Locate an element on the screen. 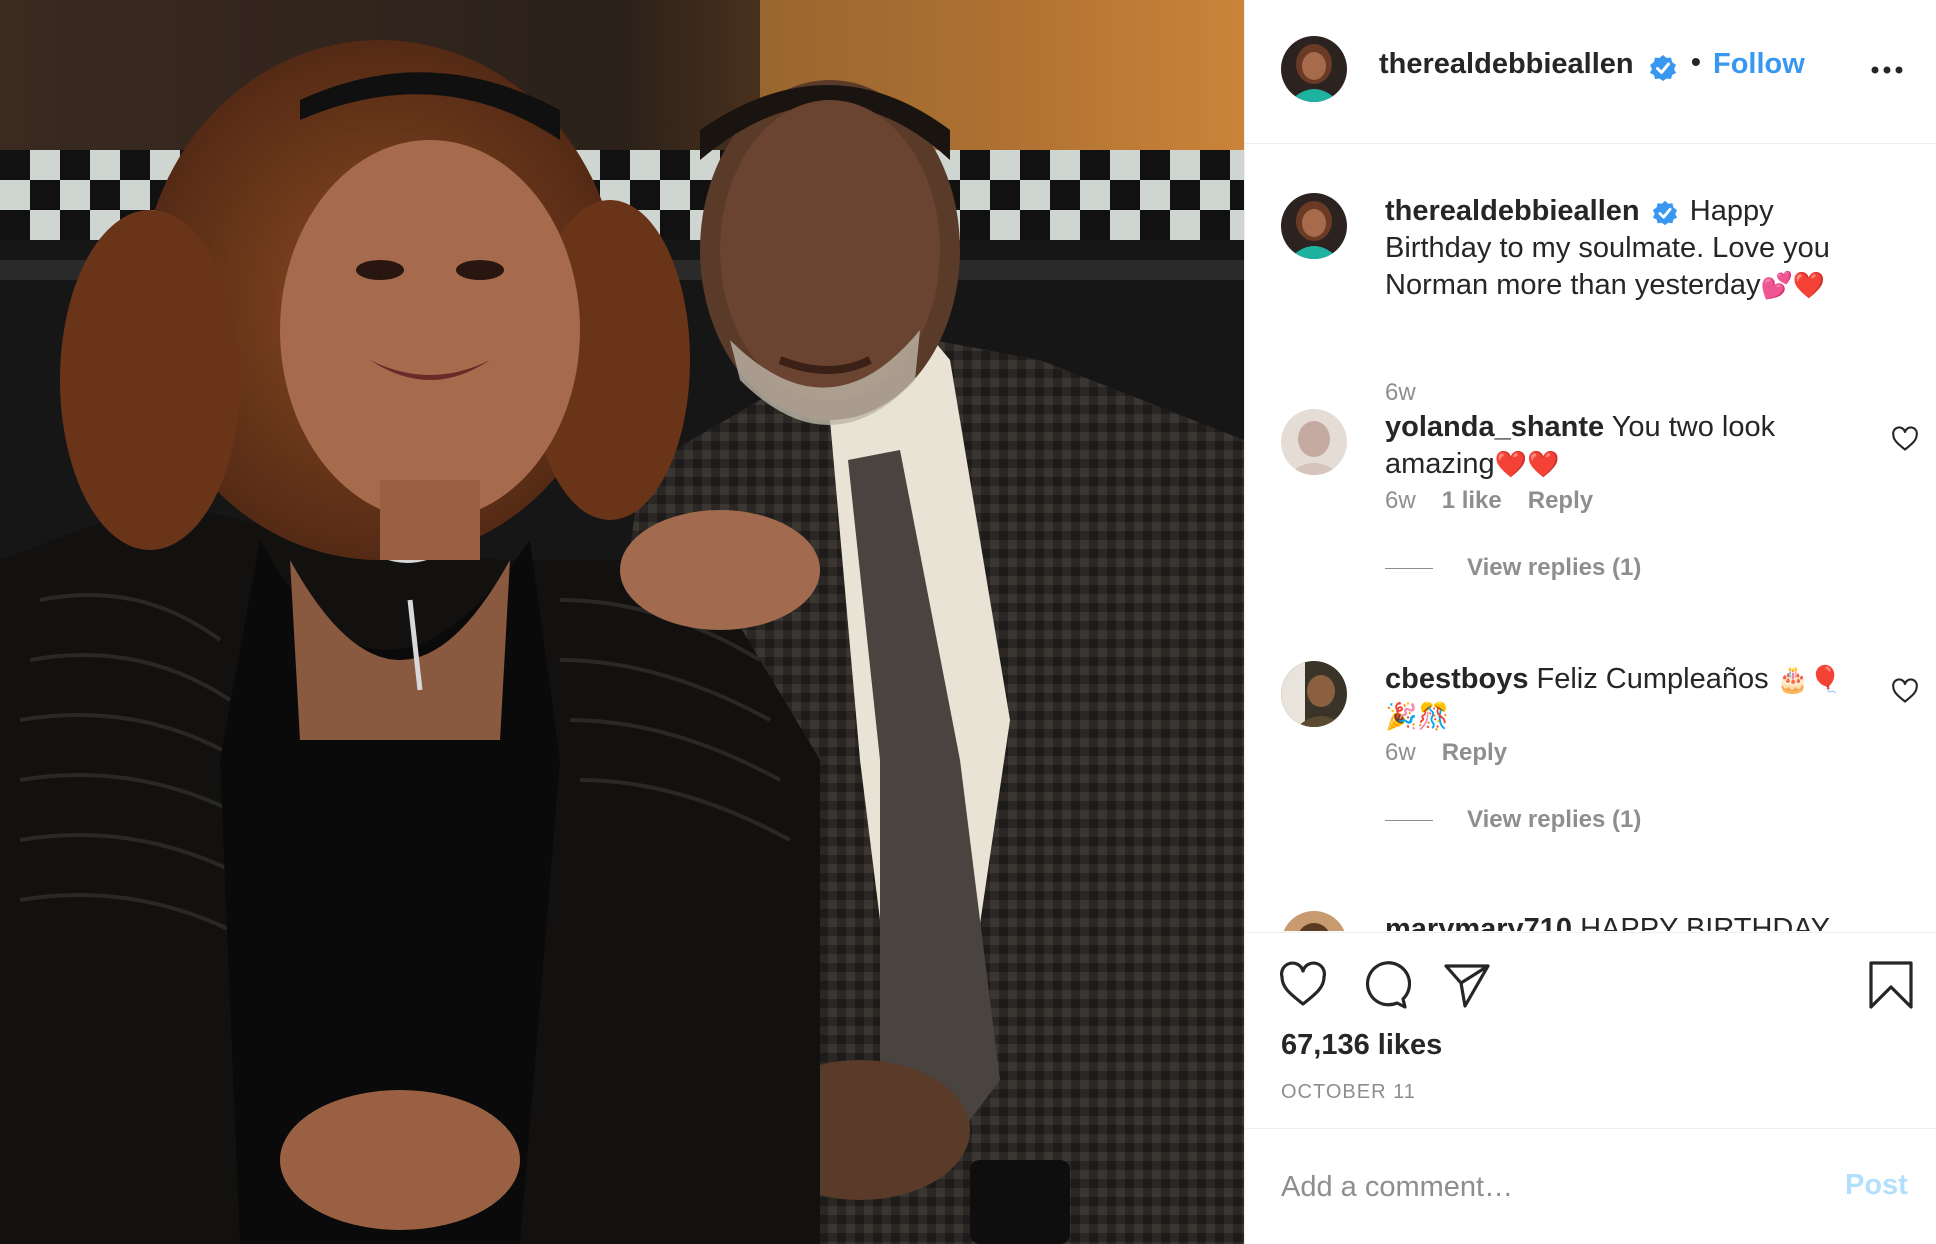 This screenshot has width=1936, height=1244. caption-emoji: 💕❤️ is located at coordinates (1793, 285).